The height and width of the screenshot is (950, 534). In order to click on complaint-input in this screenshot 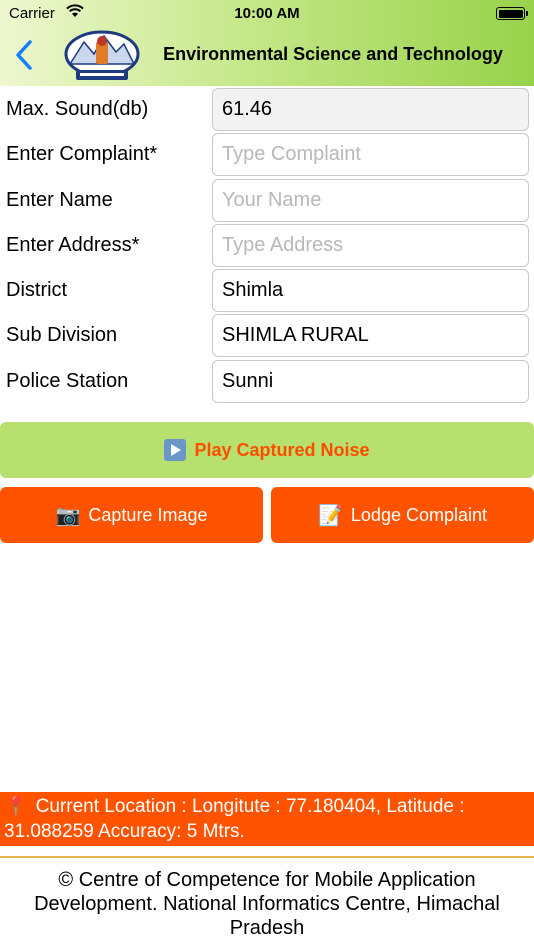, I will do `click(370, 155)`.